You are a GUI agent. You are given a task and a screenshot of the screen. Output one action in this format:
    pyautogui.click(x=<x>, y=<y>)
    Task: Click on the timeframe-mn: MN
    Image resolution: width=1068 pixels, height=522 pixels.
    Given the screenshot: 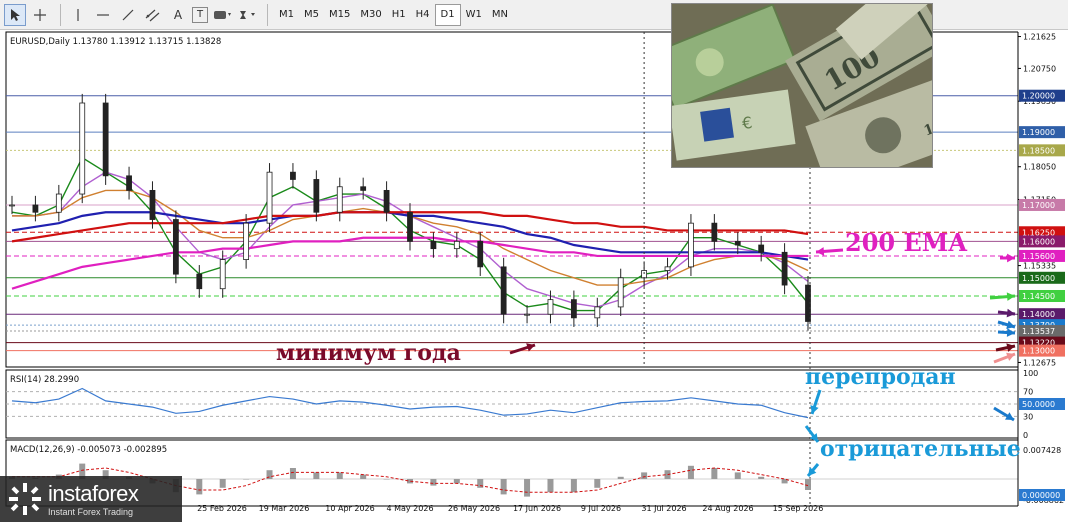 What is the action you would take?
    pyautogui.click(x=500, y=15)
    